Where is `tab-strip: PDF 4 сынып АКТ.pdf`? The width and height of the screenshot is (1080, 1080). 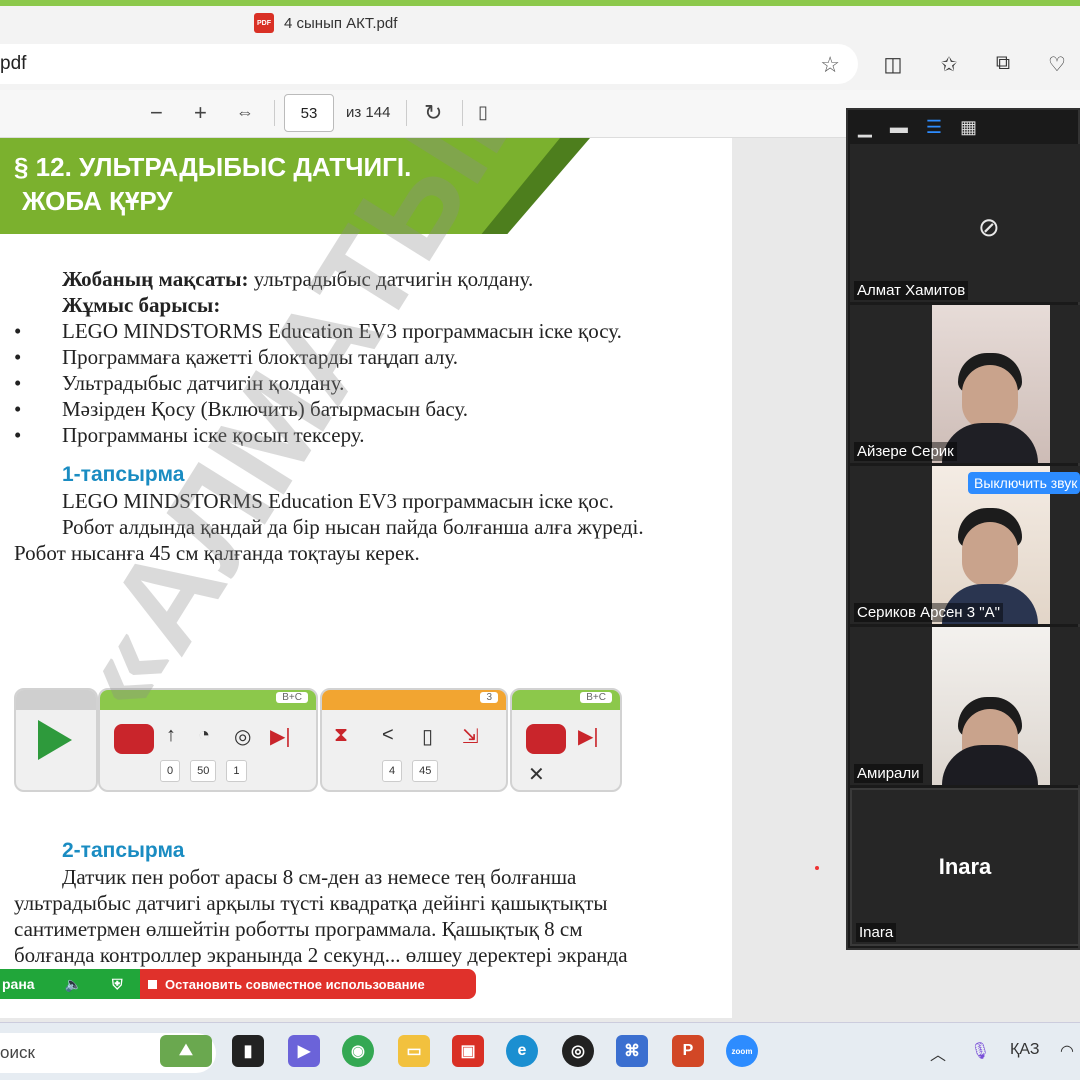
tab-strip: PDF 4 сынып АКТ.pdf is located at coordinates (540, 23).